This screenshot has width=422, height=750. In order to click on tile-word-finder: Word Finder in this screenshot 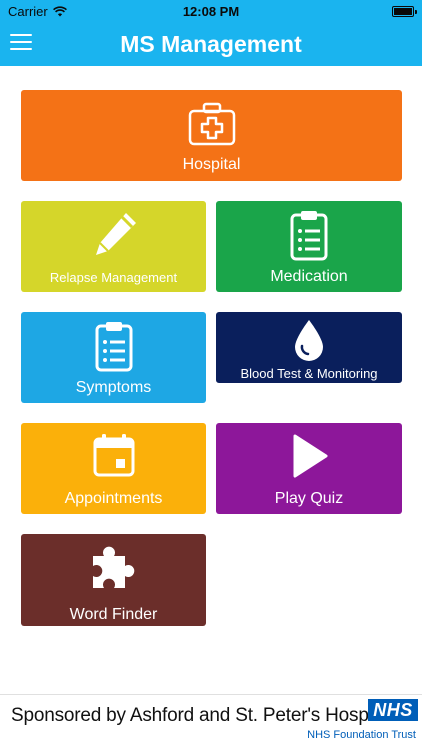, I will do `click(113, 580)`.